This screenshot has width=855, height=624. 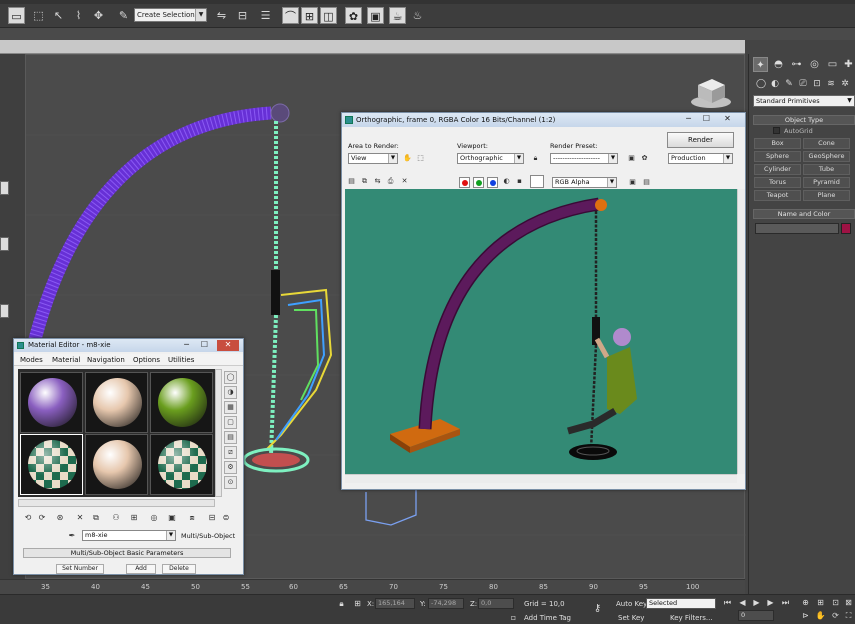 What do you see at coordinates (826, 182) in the screenshot?
I see `pyramid-button: Pyramid` at bounding box center [826, 182].